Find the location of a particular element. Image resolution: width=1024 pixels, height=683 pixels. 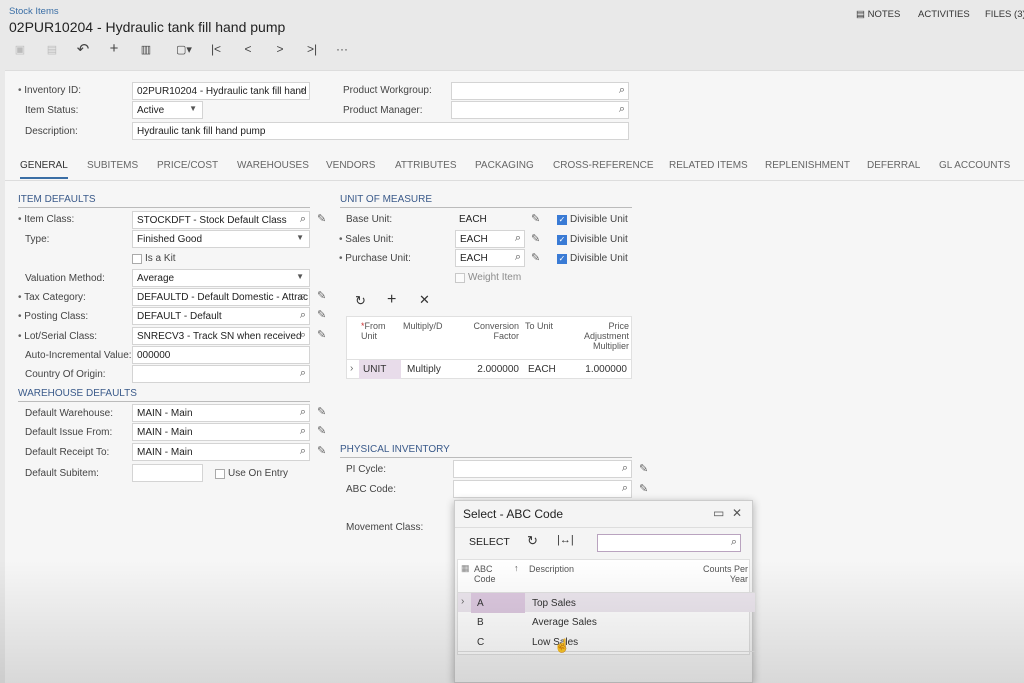

first-icon: |< is located at coordinates (216, 49).